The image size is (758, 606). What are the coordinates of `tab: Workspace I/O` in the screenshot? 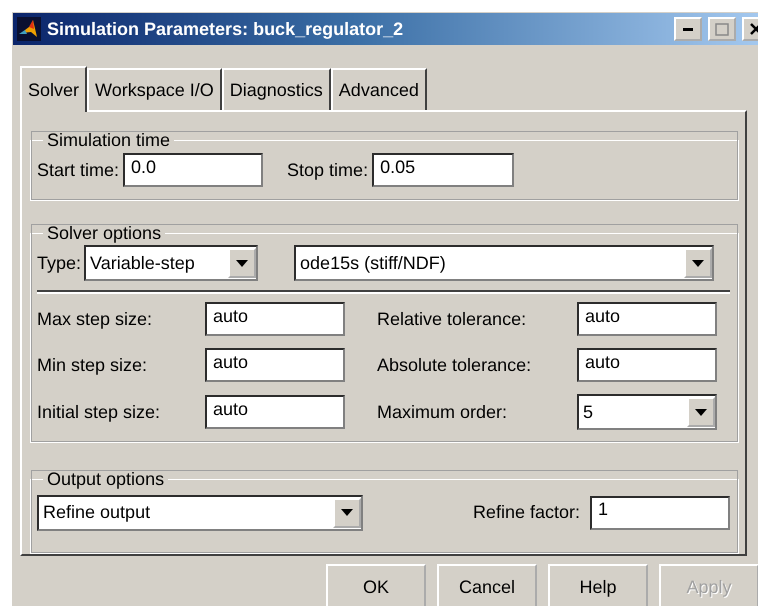 It's located at (154, 89).